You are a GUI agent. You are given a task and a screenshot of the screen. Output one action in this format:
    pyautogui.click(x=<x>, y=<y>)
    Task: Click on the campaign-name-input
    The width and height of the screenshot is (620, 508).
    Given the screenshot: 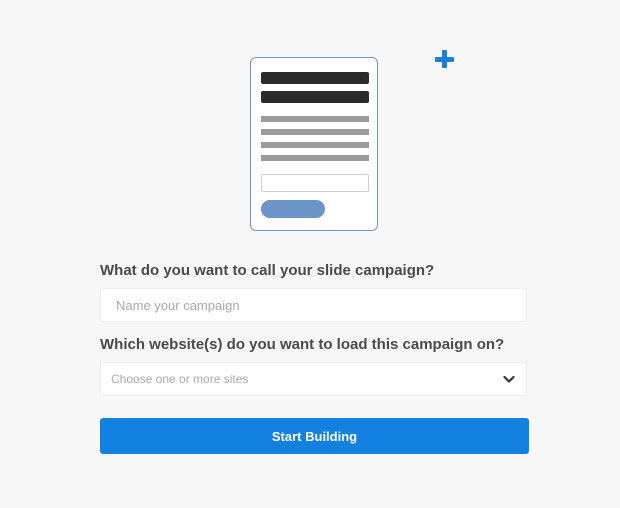 What is the action you would take?
    pyautogui.click(x=313, y=305)
    